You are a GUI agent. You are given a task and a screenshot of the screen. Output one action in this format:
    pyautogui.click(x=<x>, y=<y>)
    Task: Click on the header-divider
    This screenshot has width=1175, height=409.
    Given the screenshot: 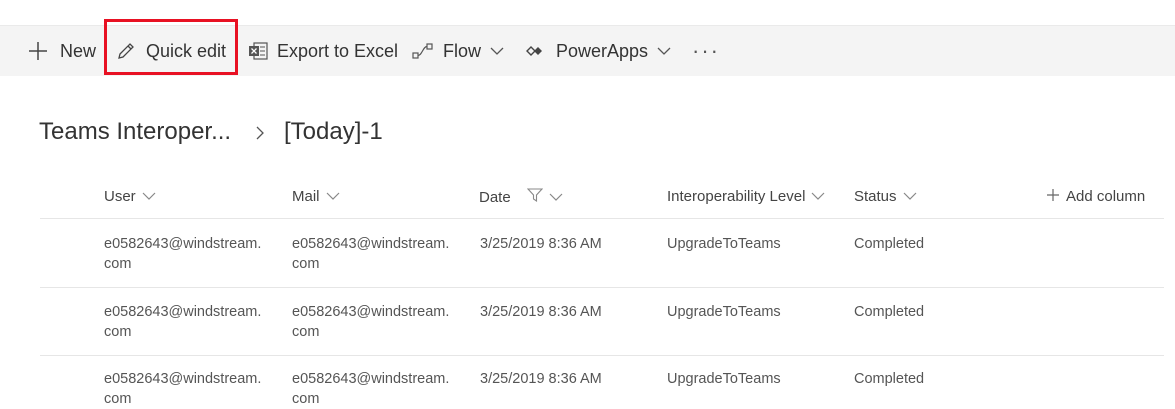 What is the action you would take?
    pyautogui.click(x=602, y=218)
    